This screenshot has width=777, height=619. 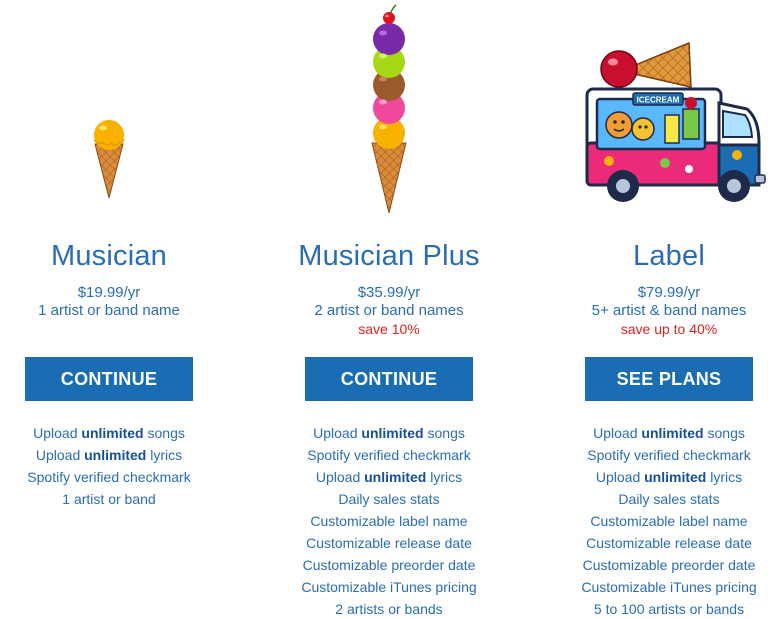 What do you see at coordinates (109, 292) in the screenshot?
I see `plan-price: $19.99/yr` at bounding box center [109, 292].